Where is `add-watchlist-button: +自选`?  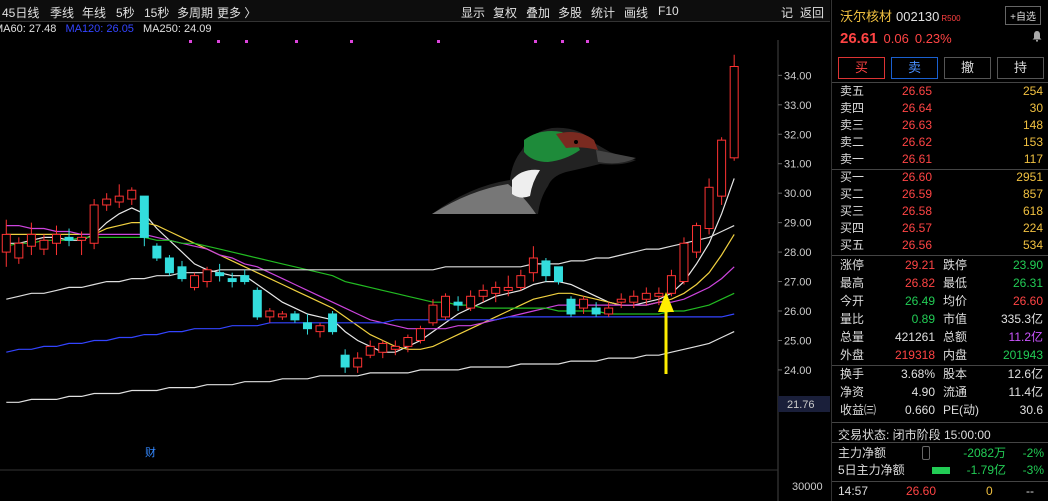
add-watchlist-button: +自选 is located at coordinates (1023, 15).